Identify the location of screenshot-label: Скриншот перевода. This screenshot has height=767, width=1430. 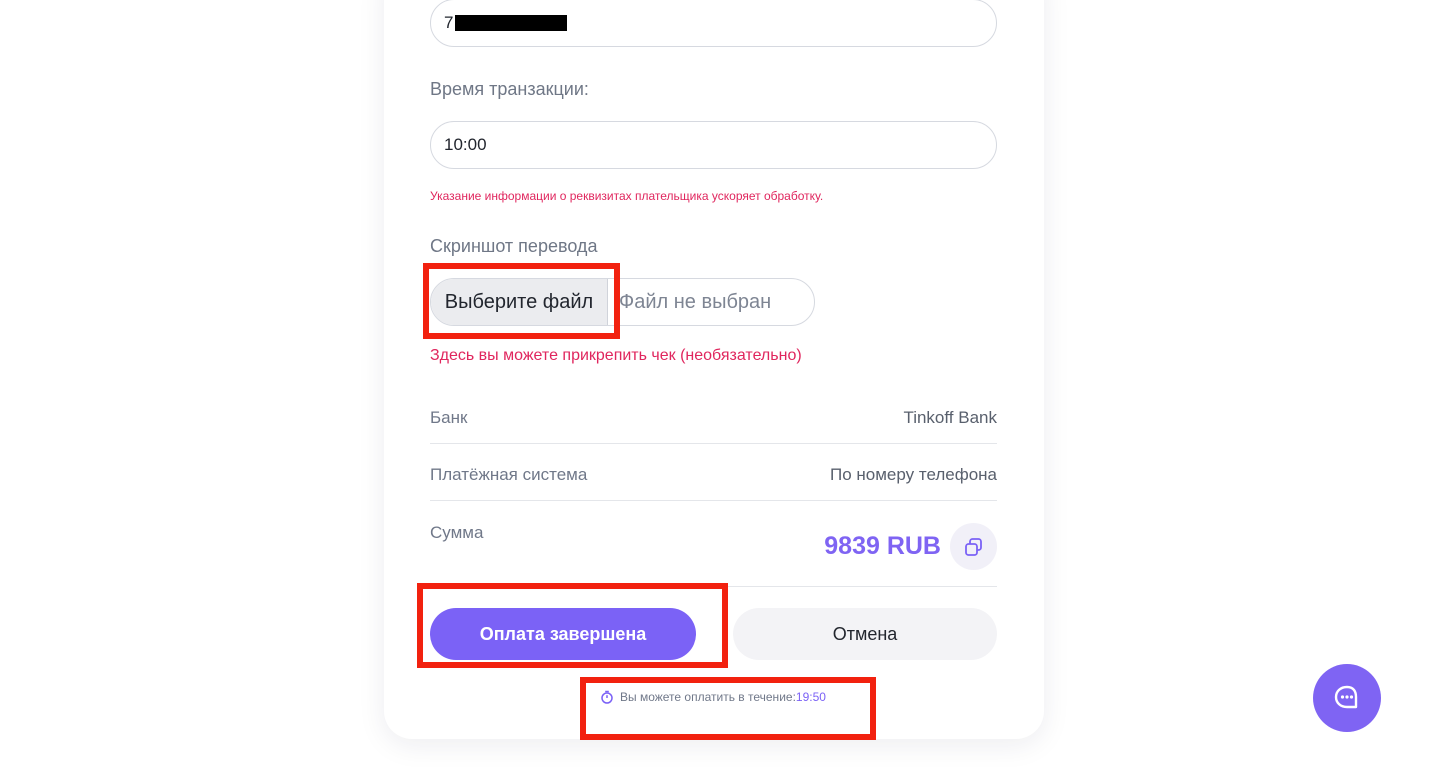
(514, 246).